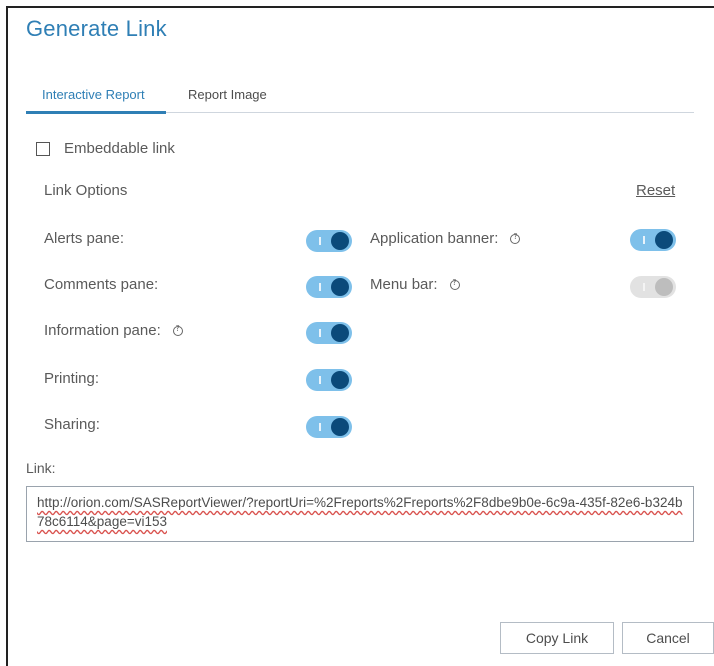 This screenshot has height=666, width=714. I want to click on application-banner-toggle, so click(653, 240).